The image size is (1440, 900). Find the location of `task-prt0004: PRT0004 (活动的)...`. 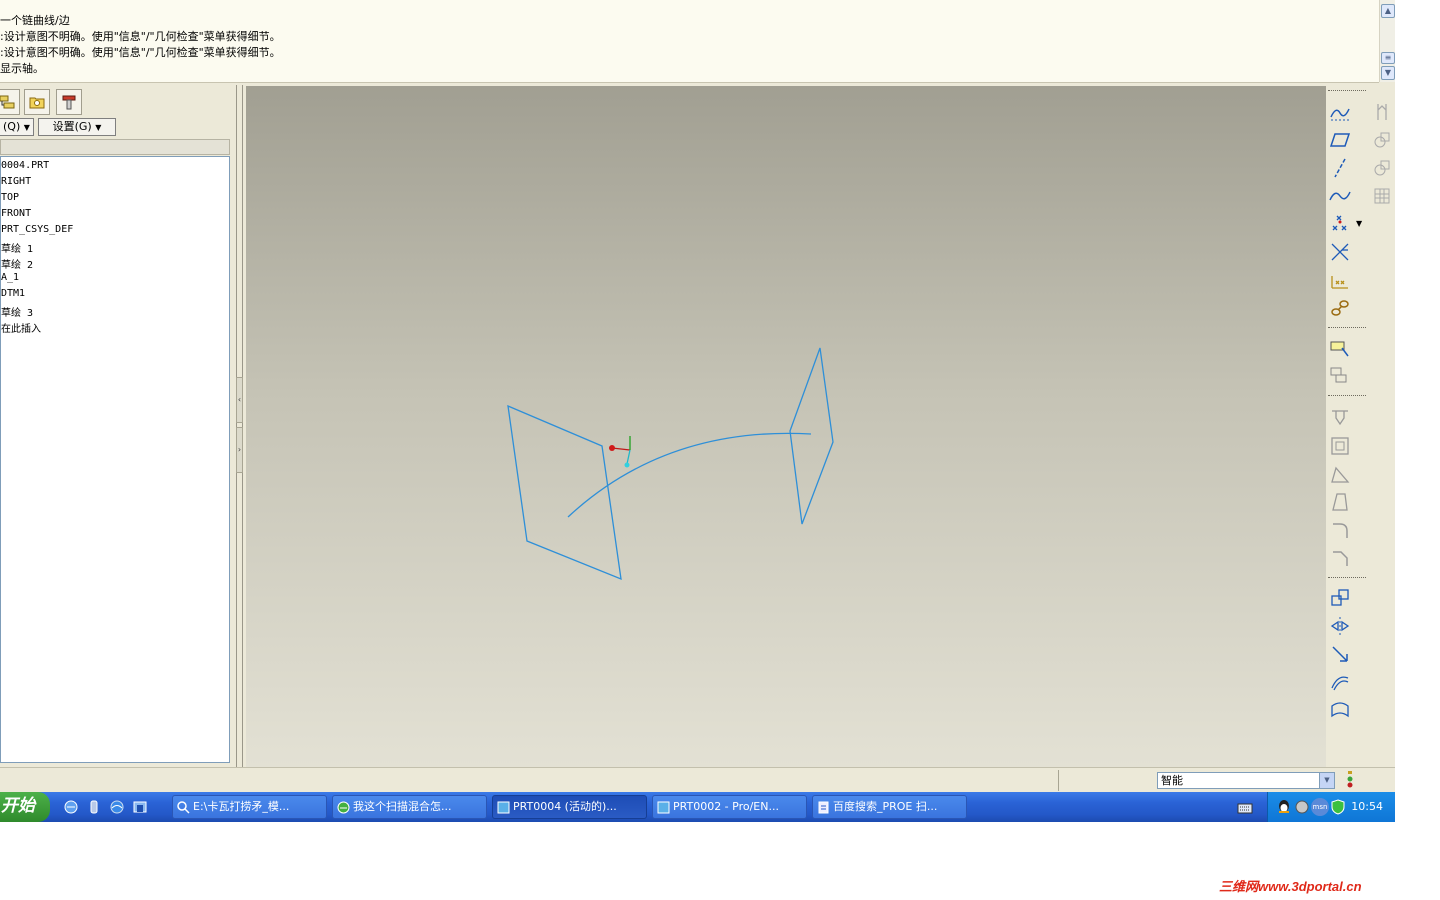

task-prt0004: PRT0004 (活动的)... is located at coordinates (569, 807).